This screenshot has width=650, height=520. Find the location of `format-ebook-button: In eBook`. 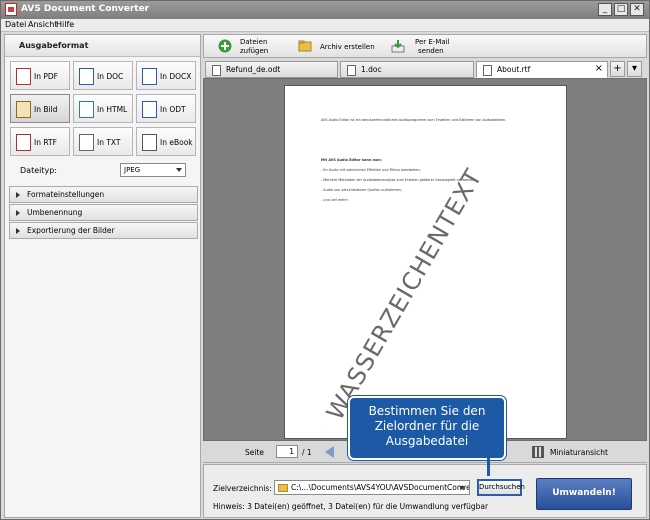

format-ebook-button: In eBook is located at coordinates (166, 141).